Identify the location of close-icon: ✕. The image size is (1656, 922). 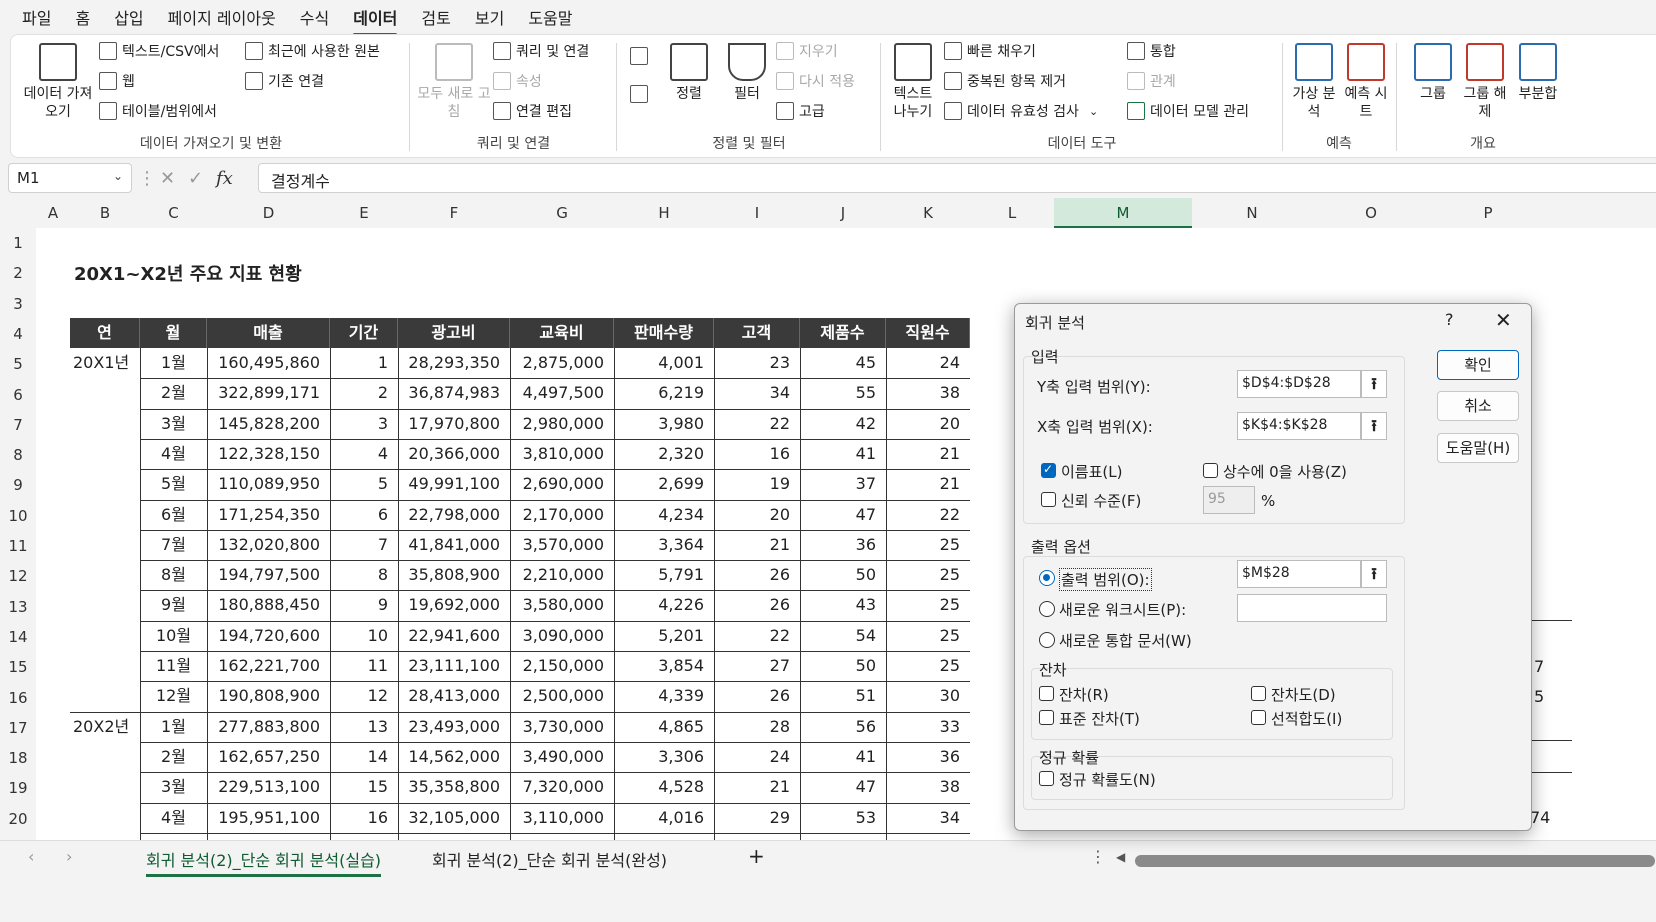
(1503, 320).